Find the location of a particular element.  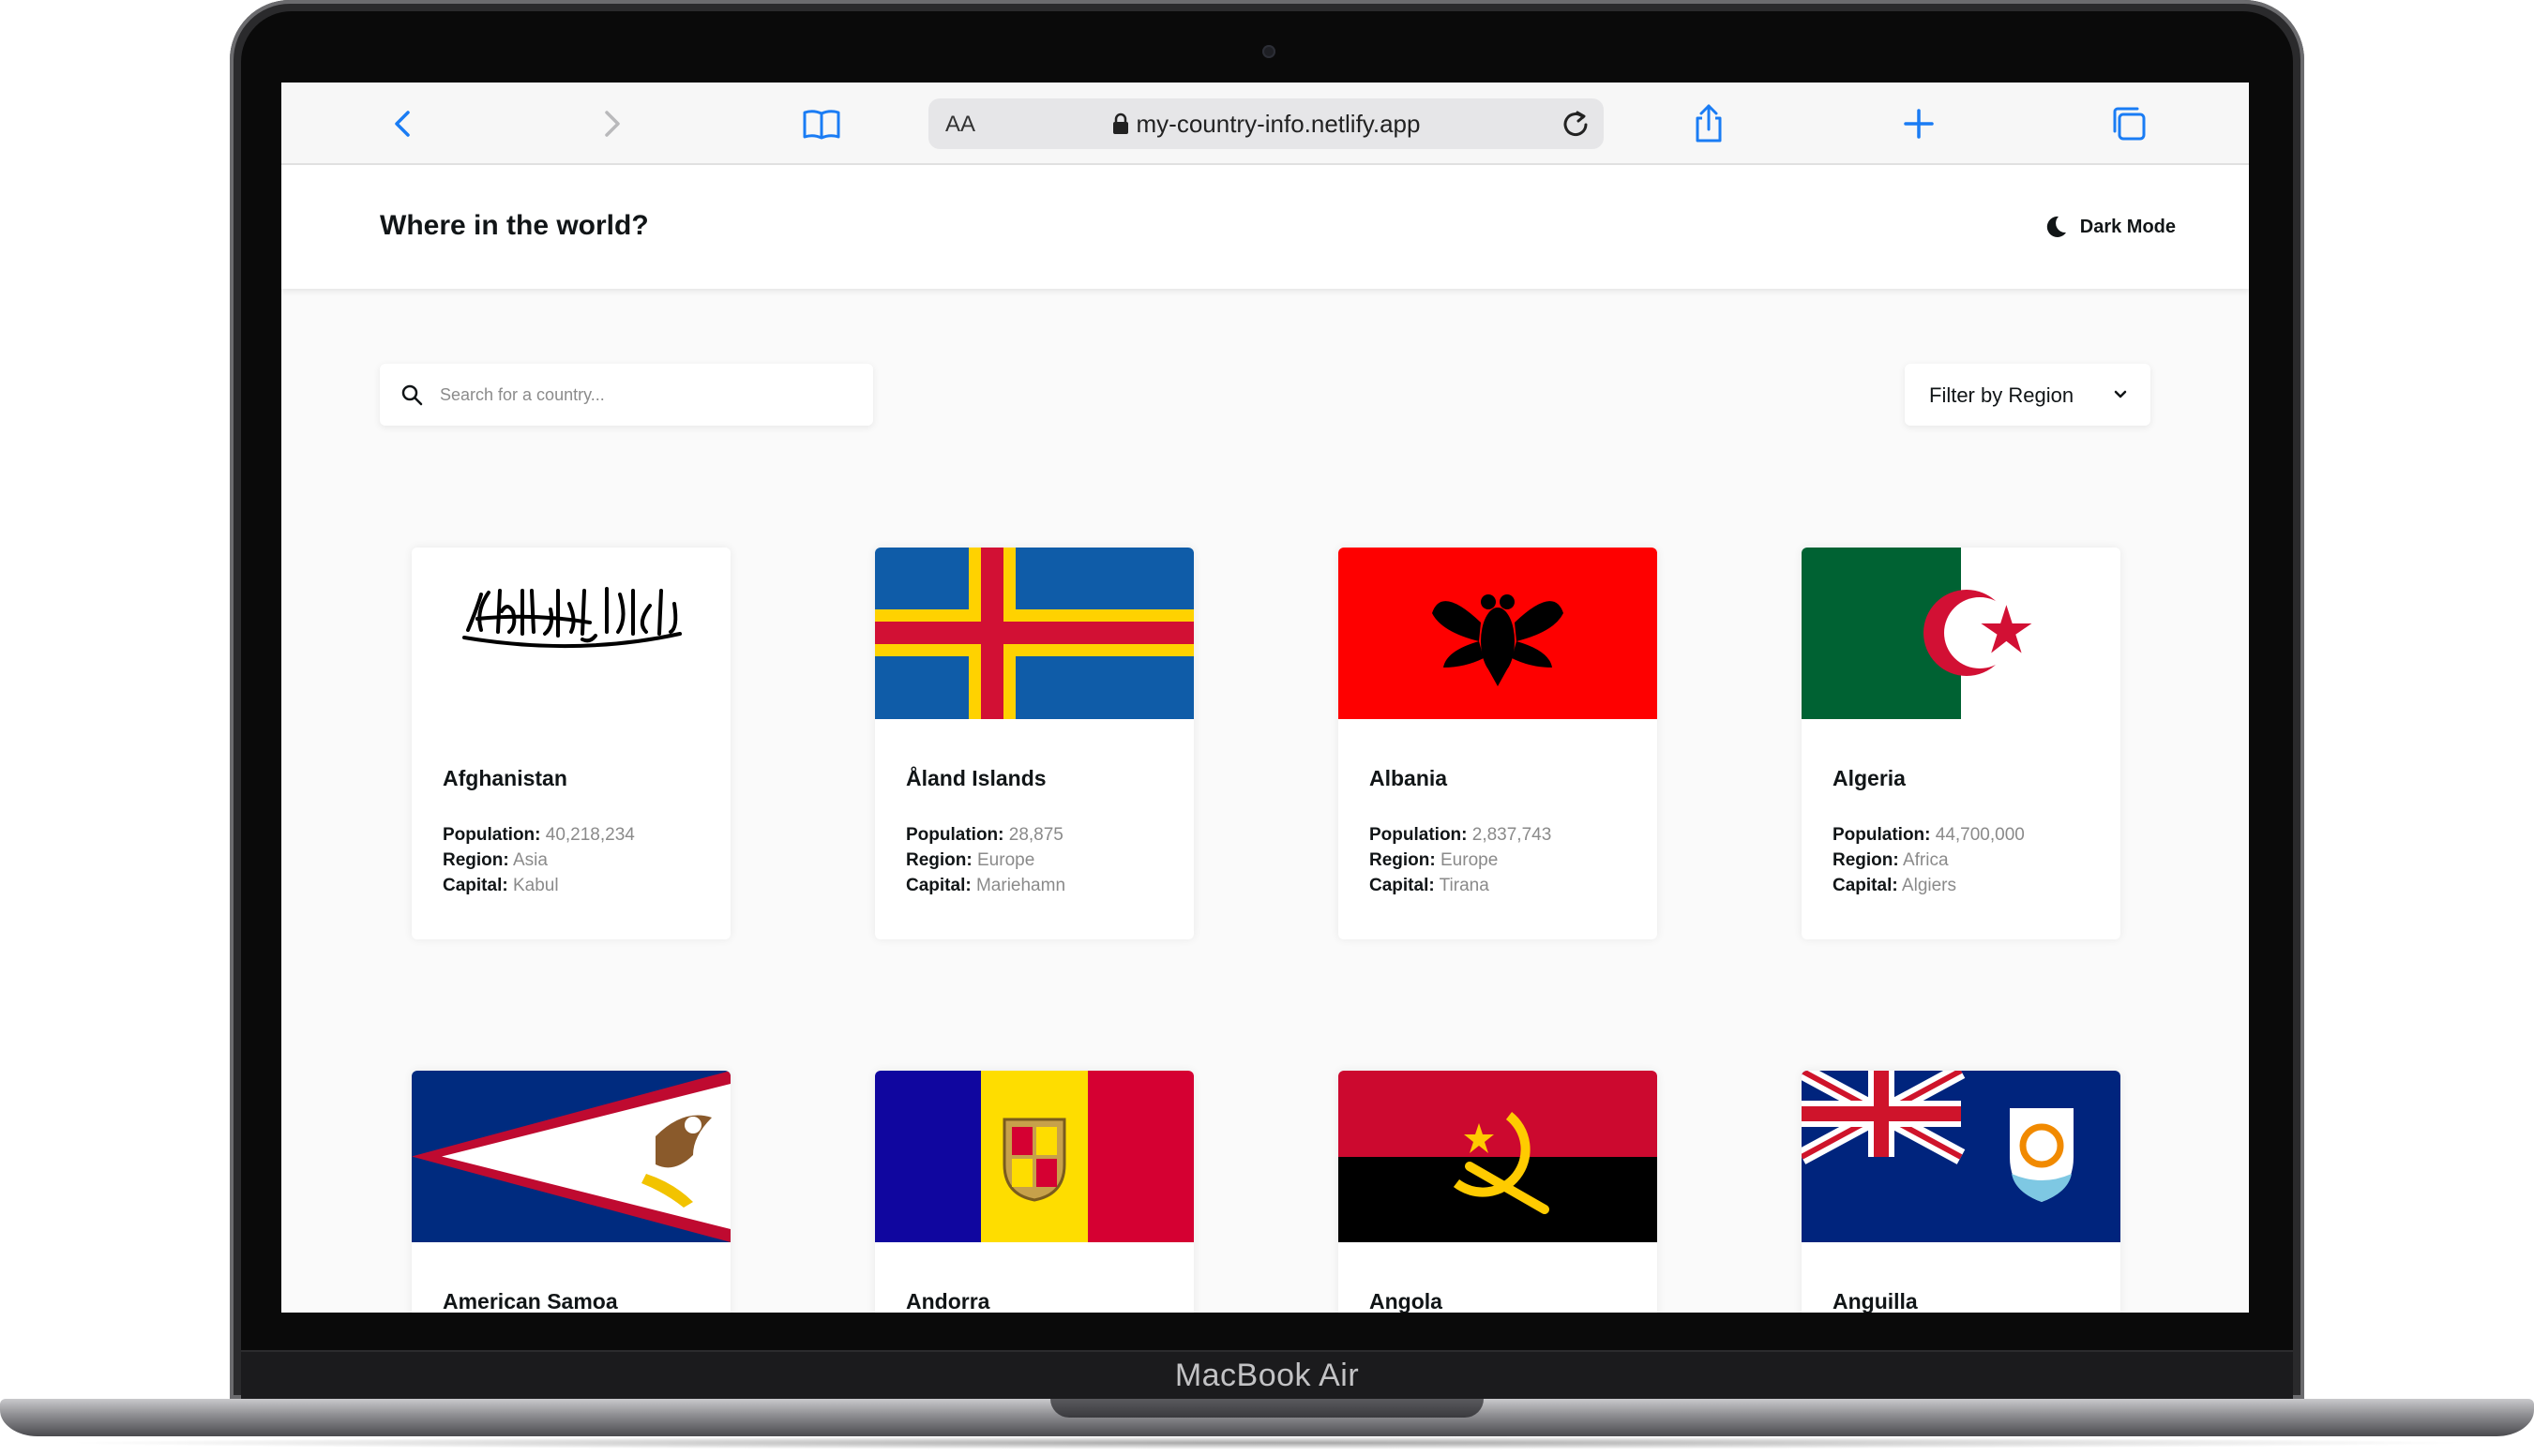

share-icon is located at coordinates (1709, 124).